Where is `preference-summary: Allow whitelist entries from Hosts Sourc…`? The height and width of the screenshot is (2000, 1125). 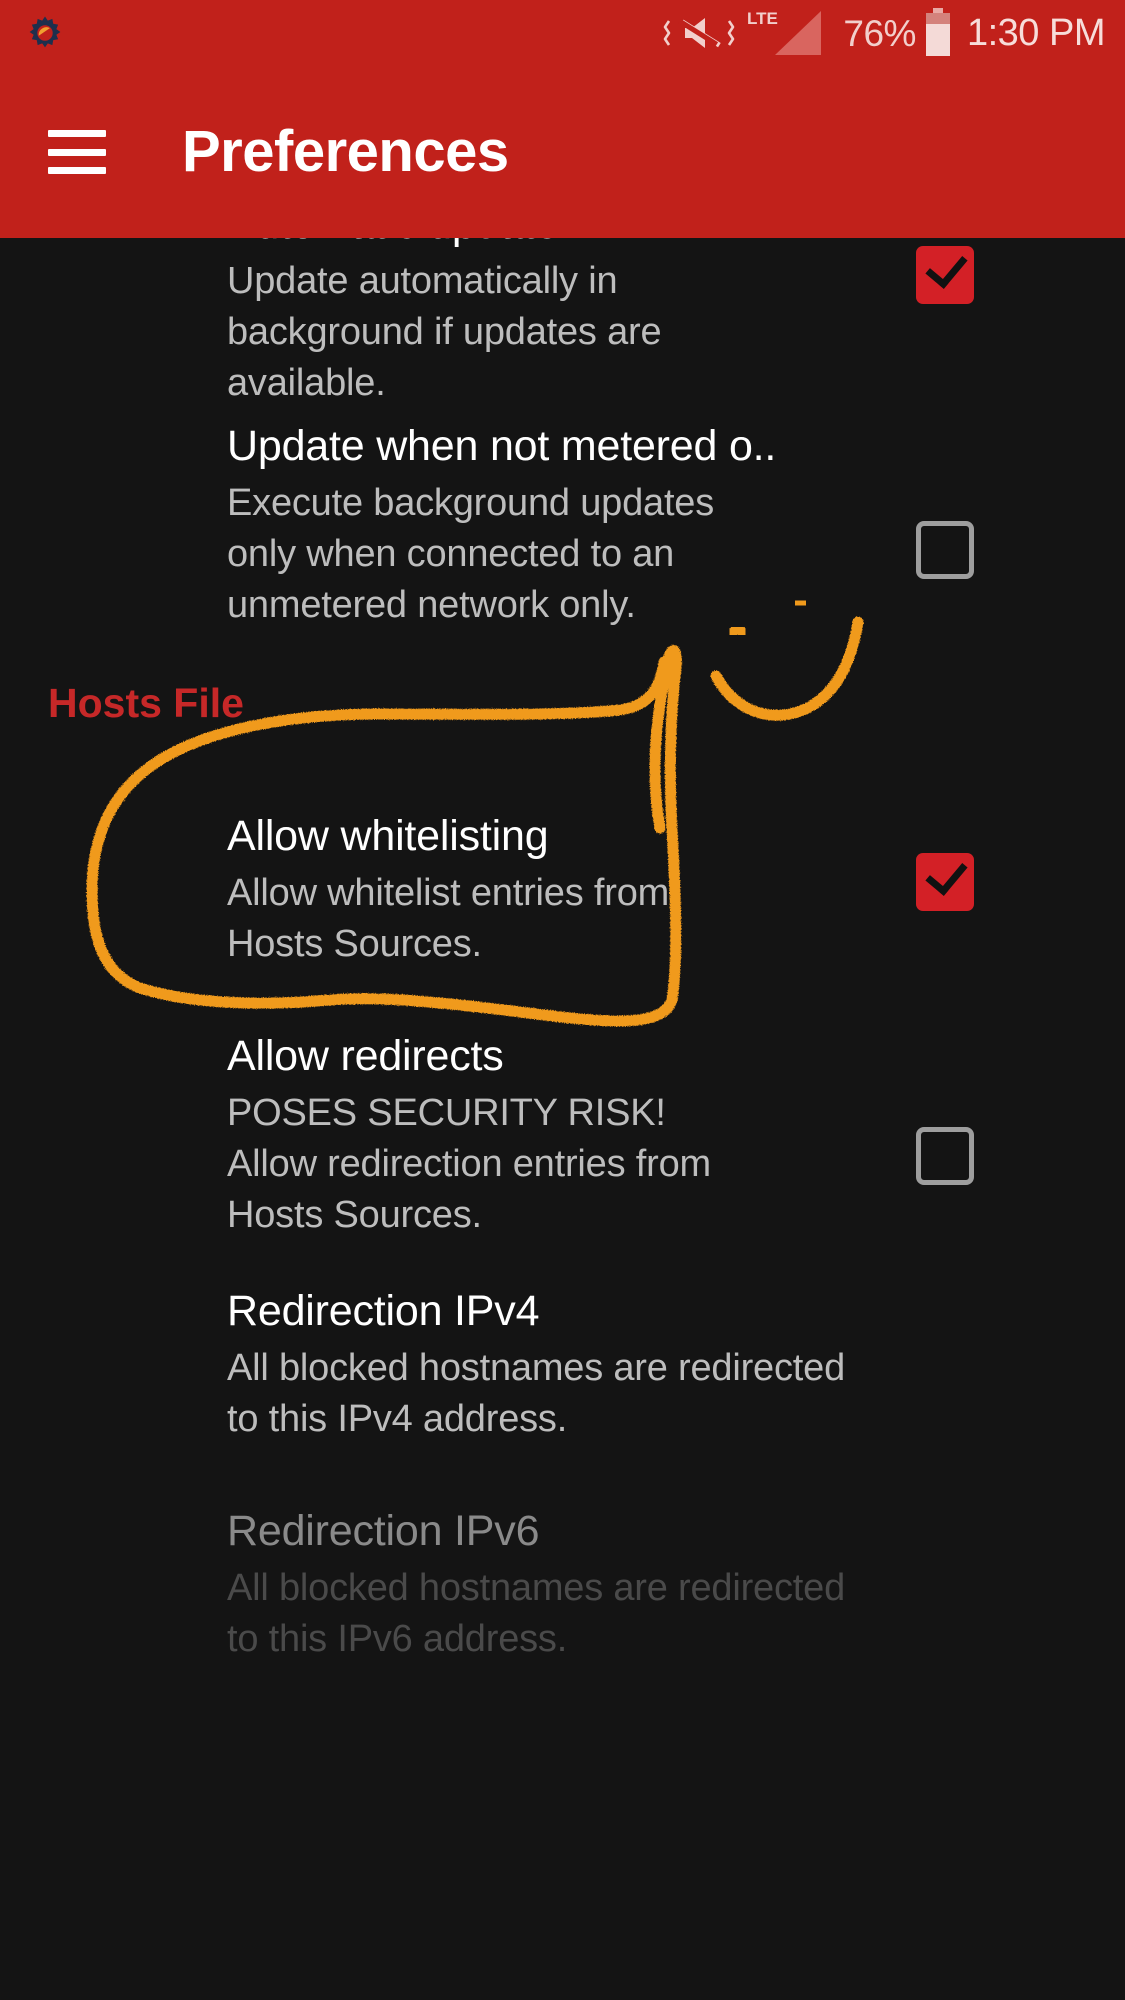 preference-summary: Allow whitelist entries from Hosts Sourc… is located at coordinates (448, 918).